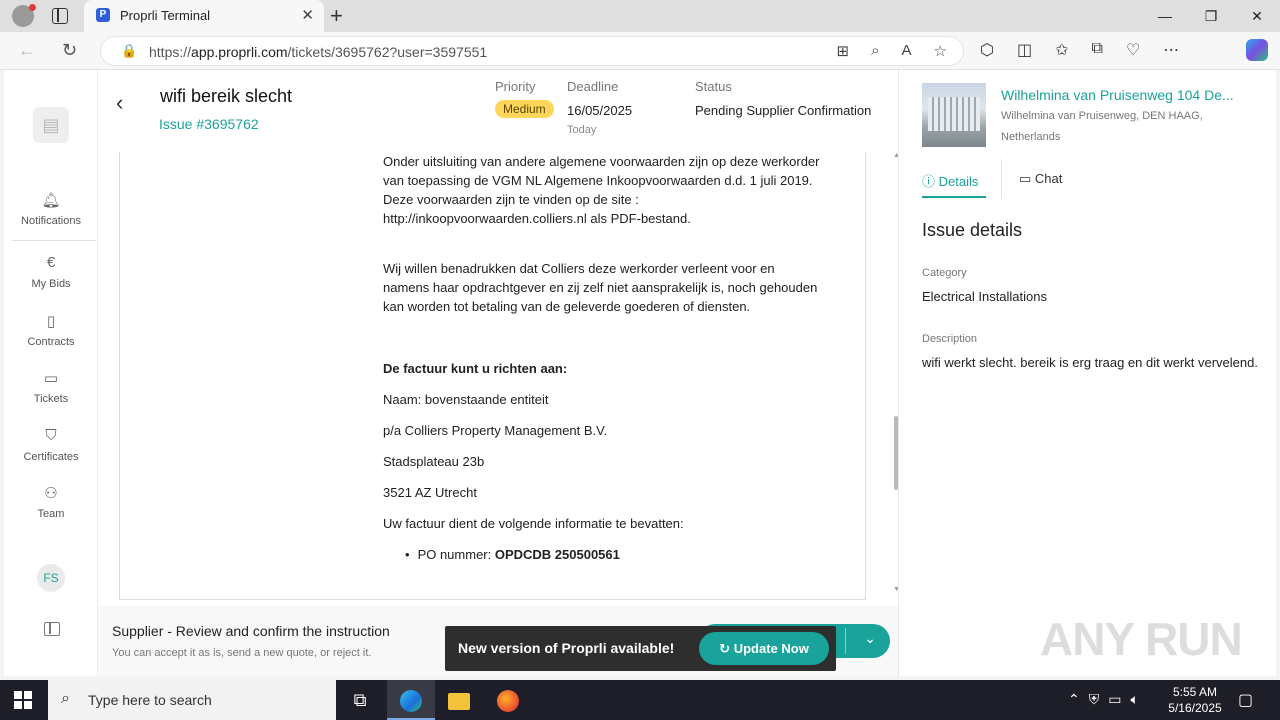  Describe the element at coordinates (783, 110) in the screenshot. I see `status-value: Pending Supplier Confirmation` at that location.